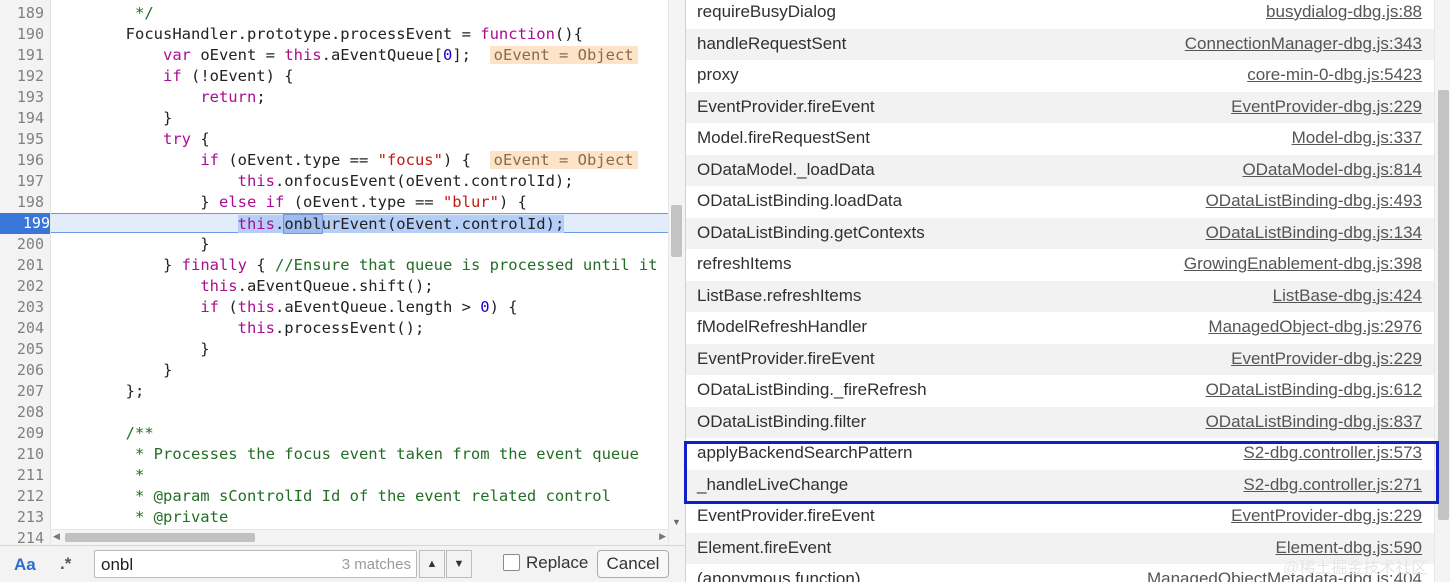  What do you see at coordinates (25, 565) in the screenshot?
I see `match-case-toggle: Aa` at bounding box center [25, 565].